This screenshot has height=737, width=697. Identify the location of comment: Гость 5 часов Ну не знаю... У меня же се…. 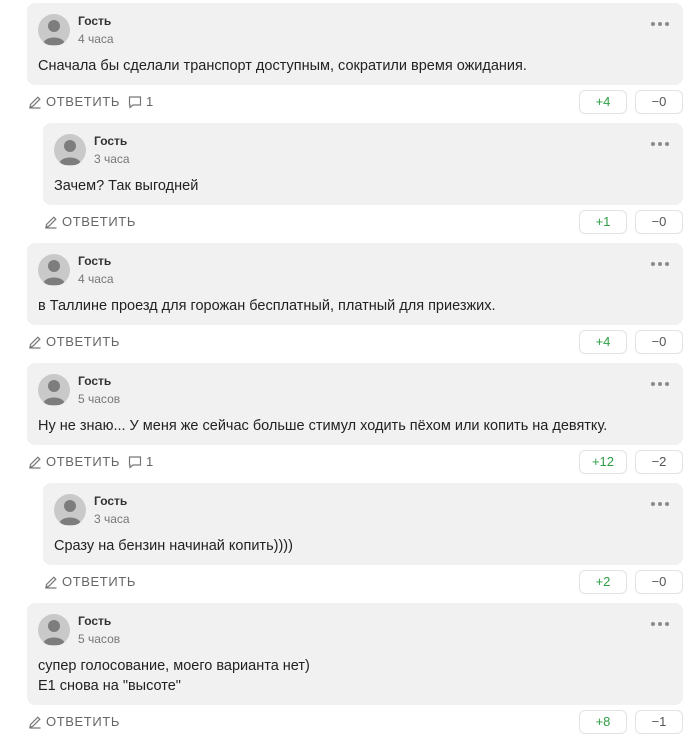
(355, 418).